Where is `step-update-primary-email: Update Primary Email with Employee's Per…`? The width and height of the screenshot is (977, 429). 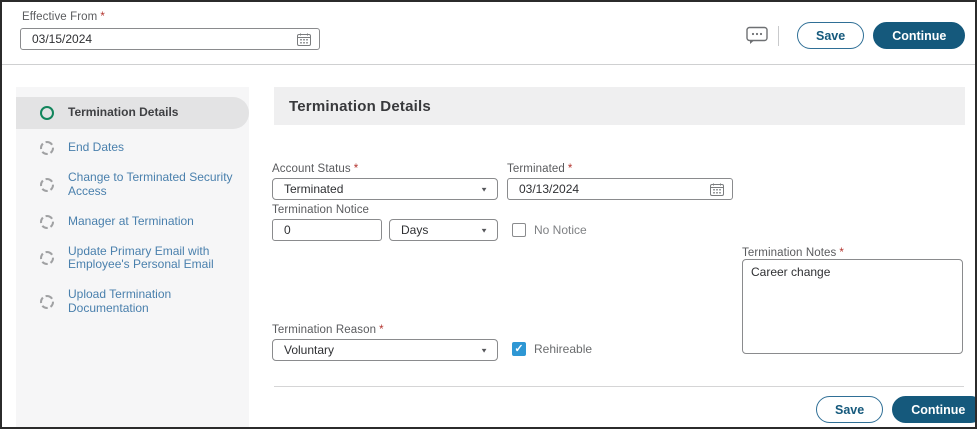 step-update-primary-email: Update Primary Email with Employee's Per… is located at coordinates (132, 259).